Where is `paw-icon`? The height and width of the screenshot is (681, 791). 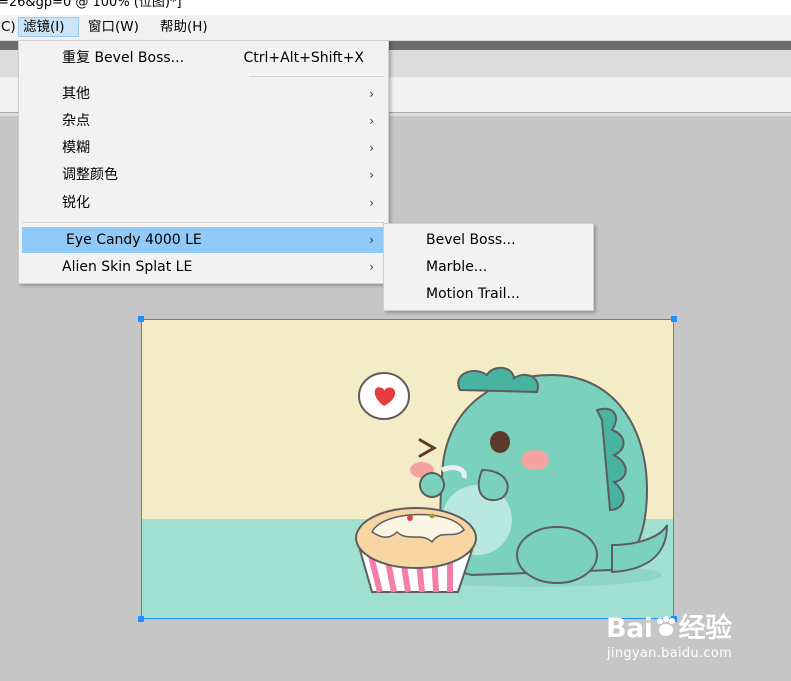 paw-icon is located at coordinates (666, 627).